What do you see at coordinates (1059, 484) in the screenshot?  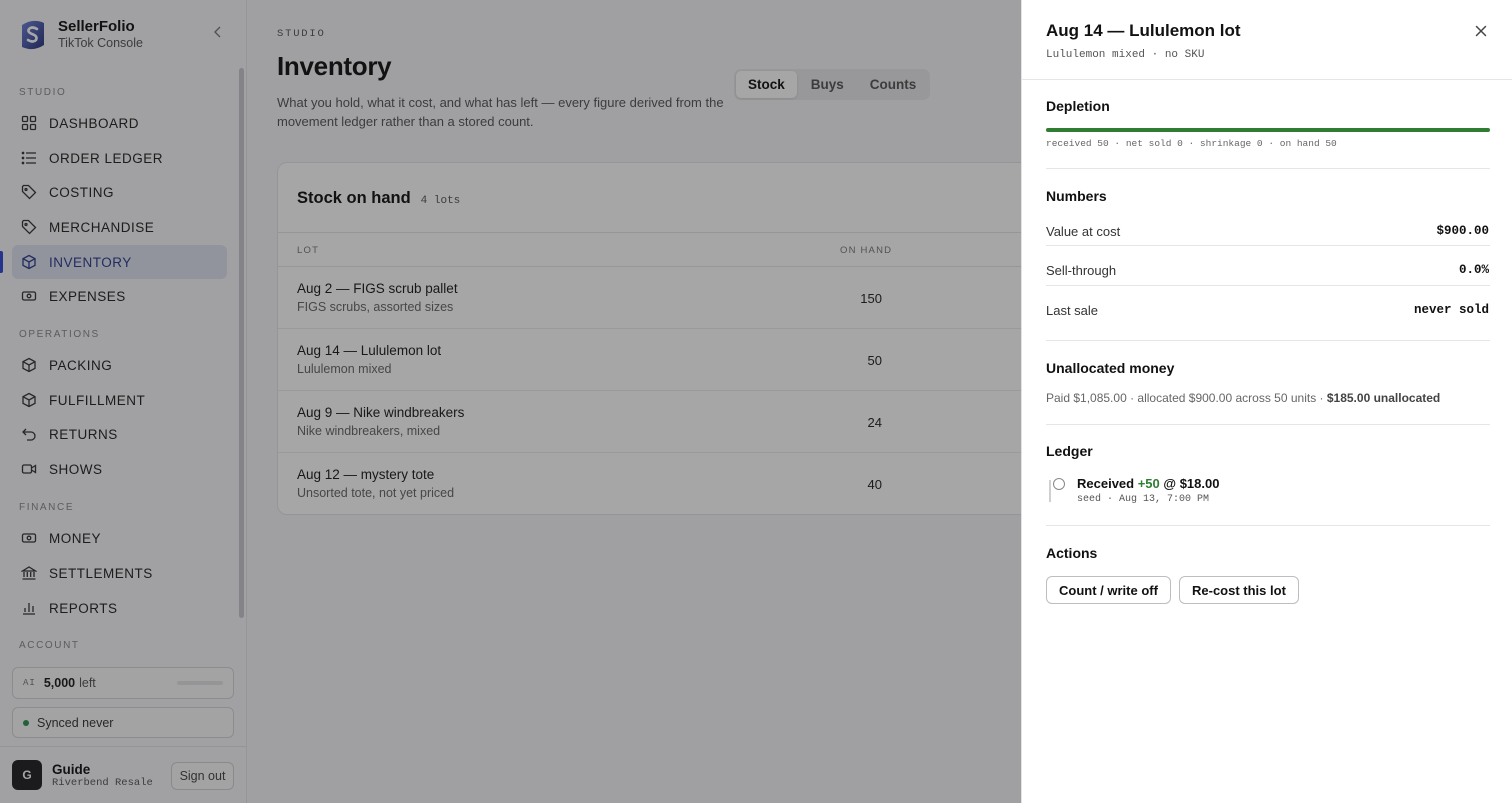 I see `timeline-dot-icon` at bounding box center [1059, 484].